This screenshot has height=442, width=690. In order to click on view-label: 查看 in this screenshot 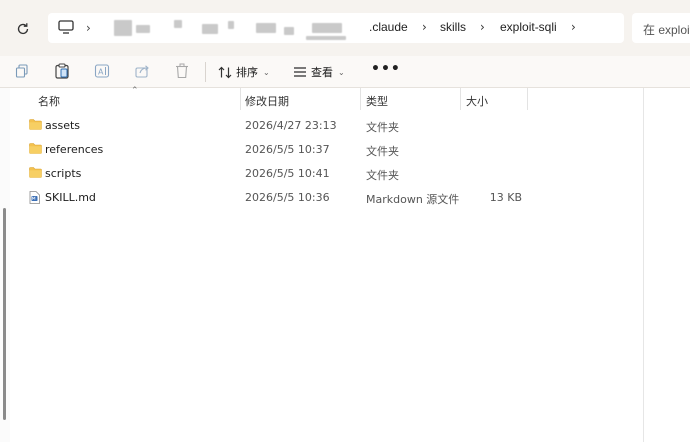, I will do `click(322, 72)`.